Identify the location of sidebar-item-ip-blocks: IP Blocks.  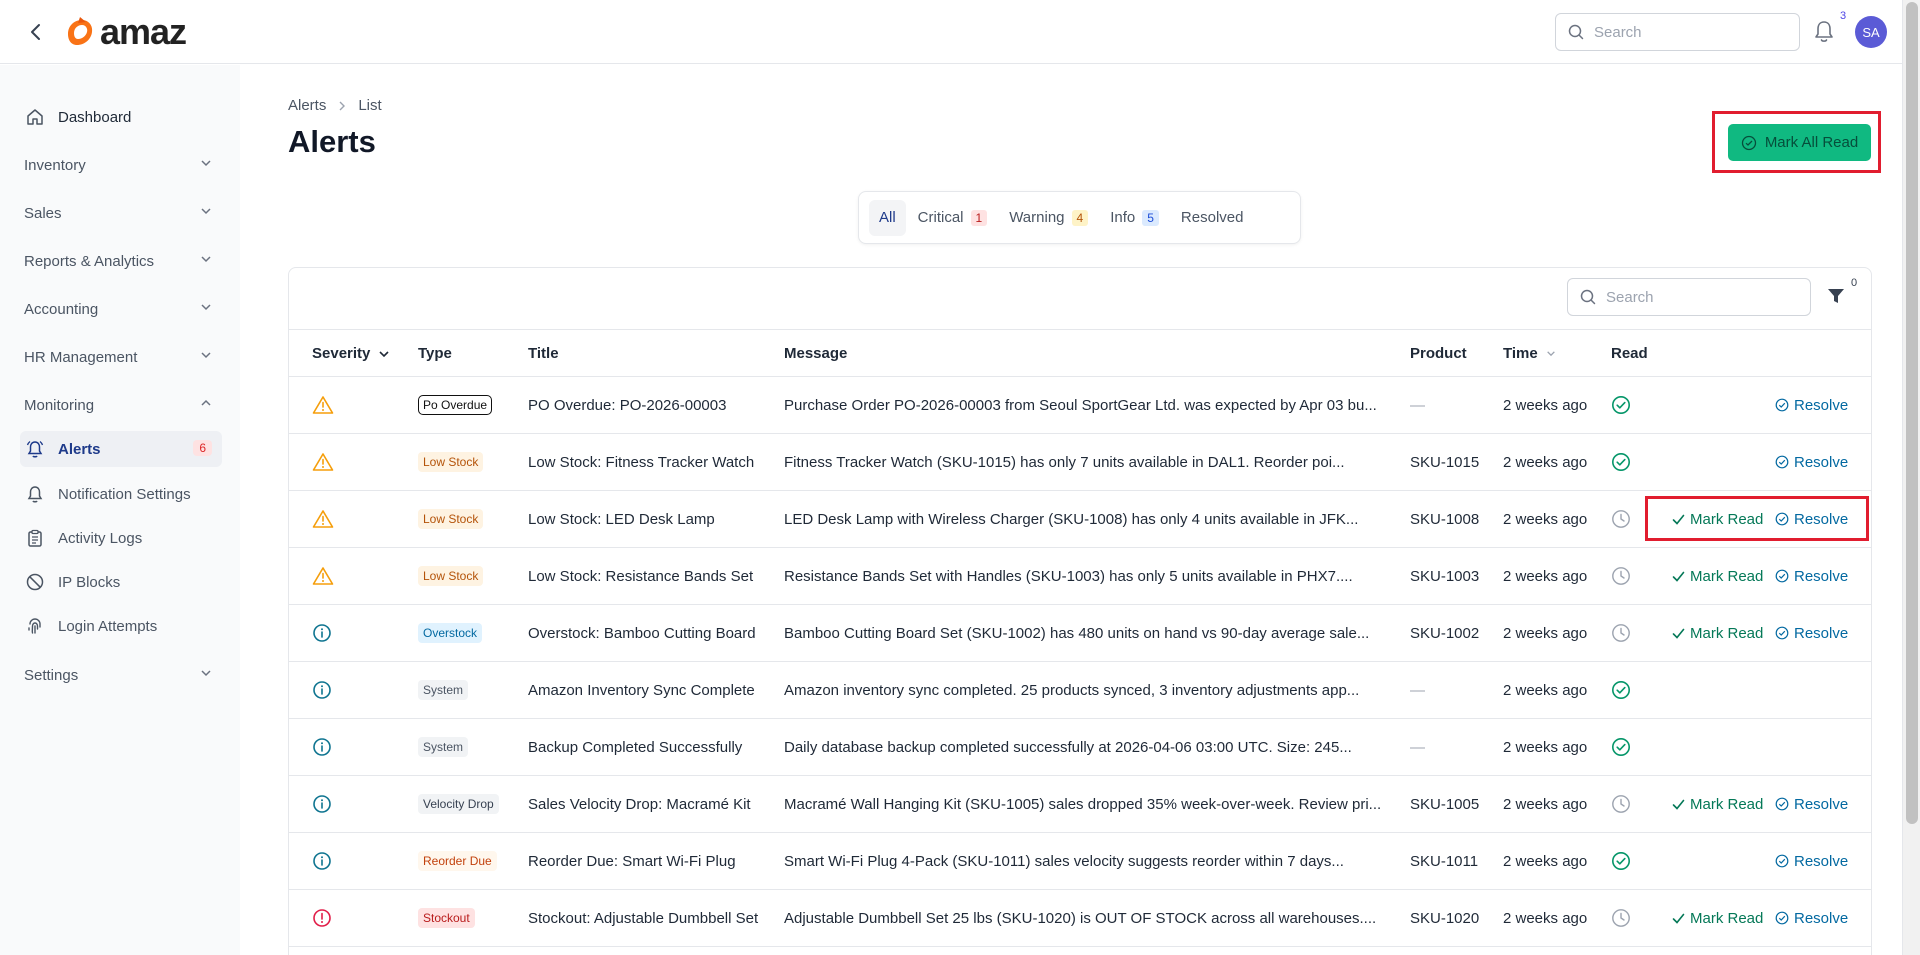
(121, 582).